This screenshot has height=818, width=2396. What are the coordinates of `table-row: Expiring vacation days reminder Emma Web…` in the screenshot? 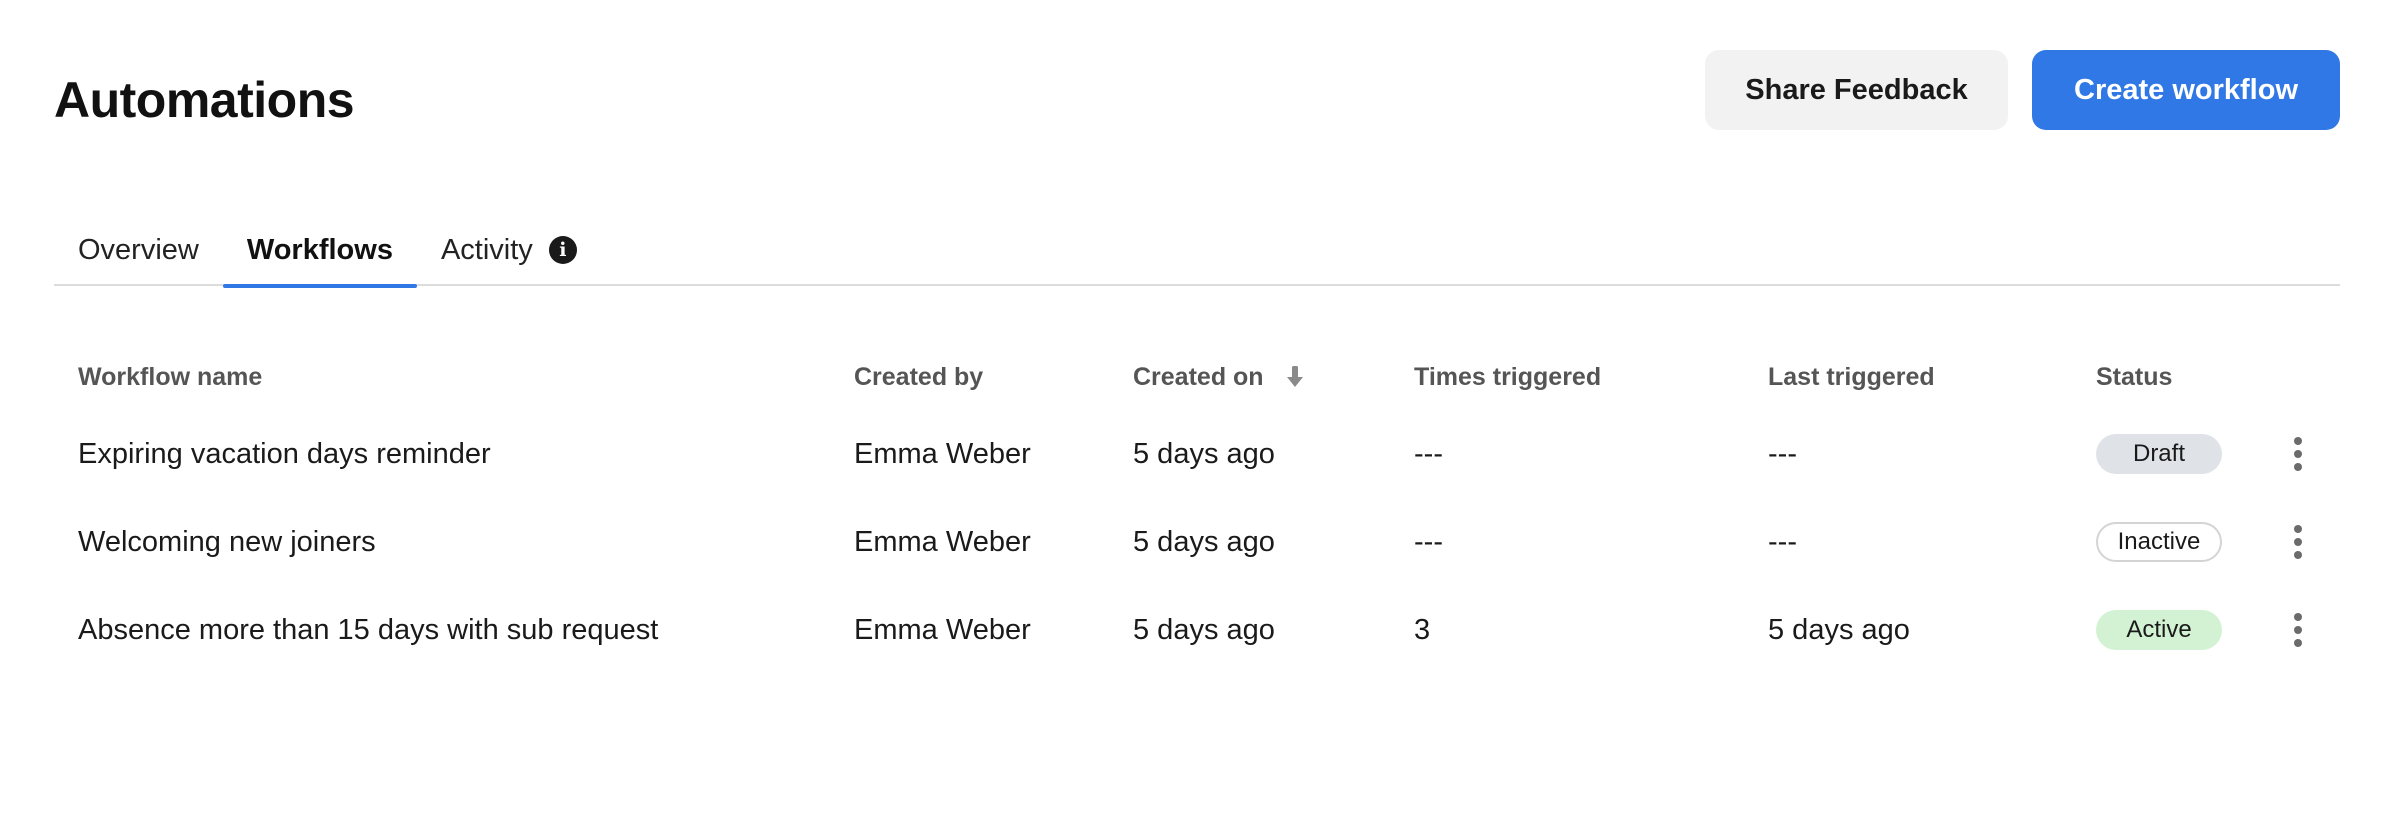 It's located at (1197, 454).